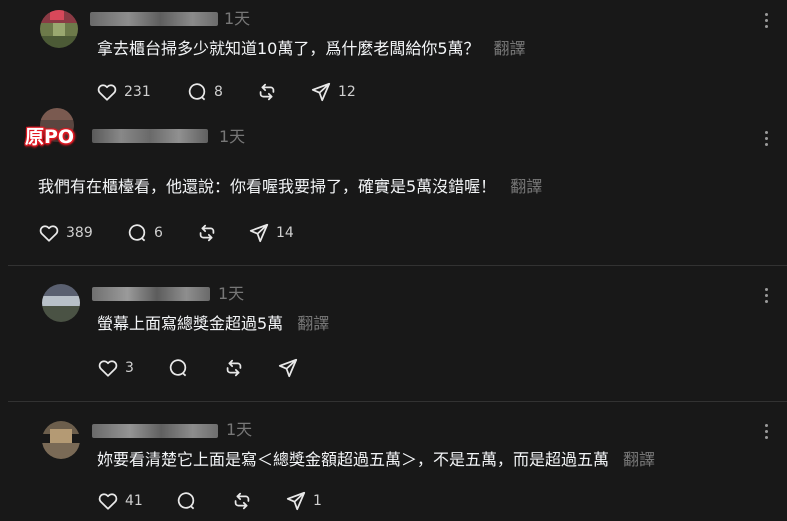 The image size is (787, 521). I want to click on reply-count: 8, so click(218, 92).